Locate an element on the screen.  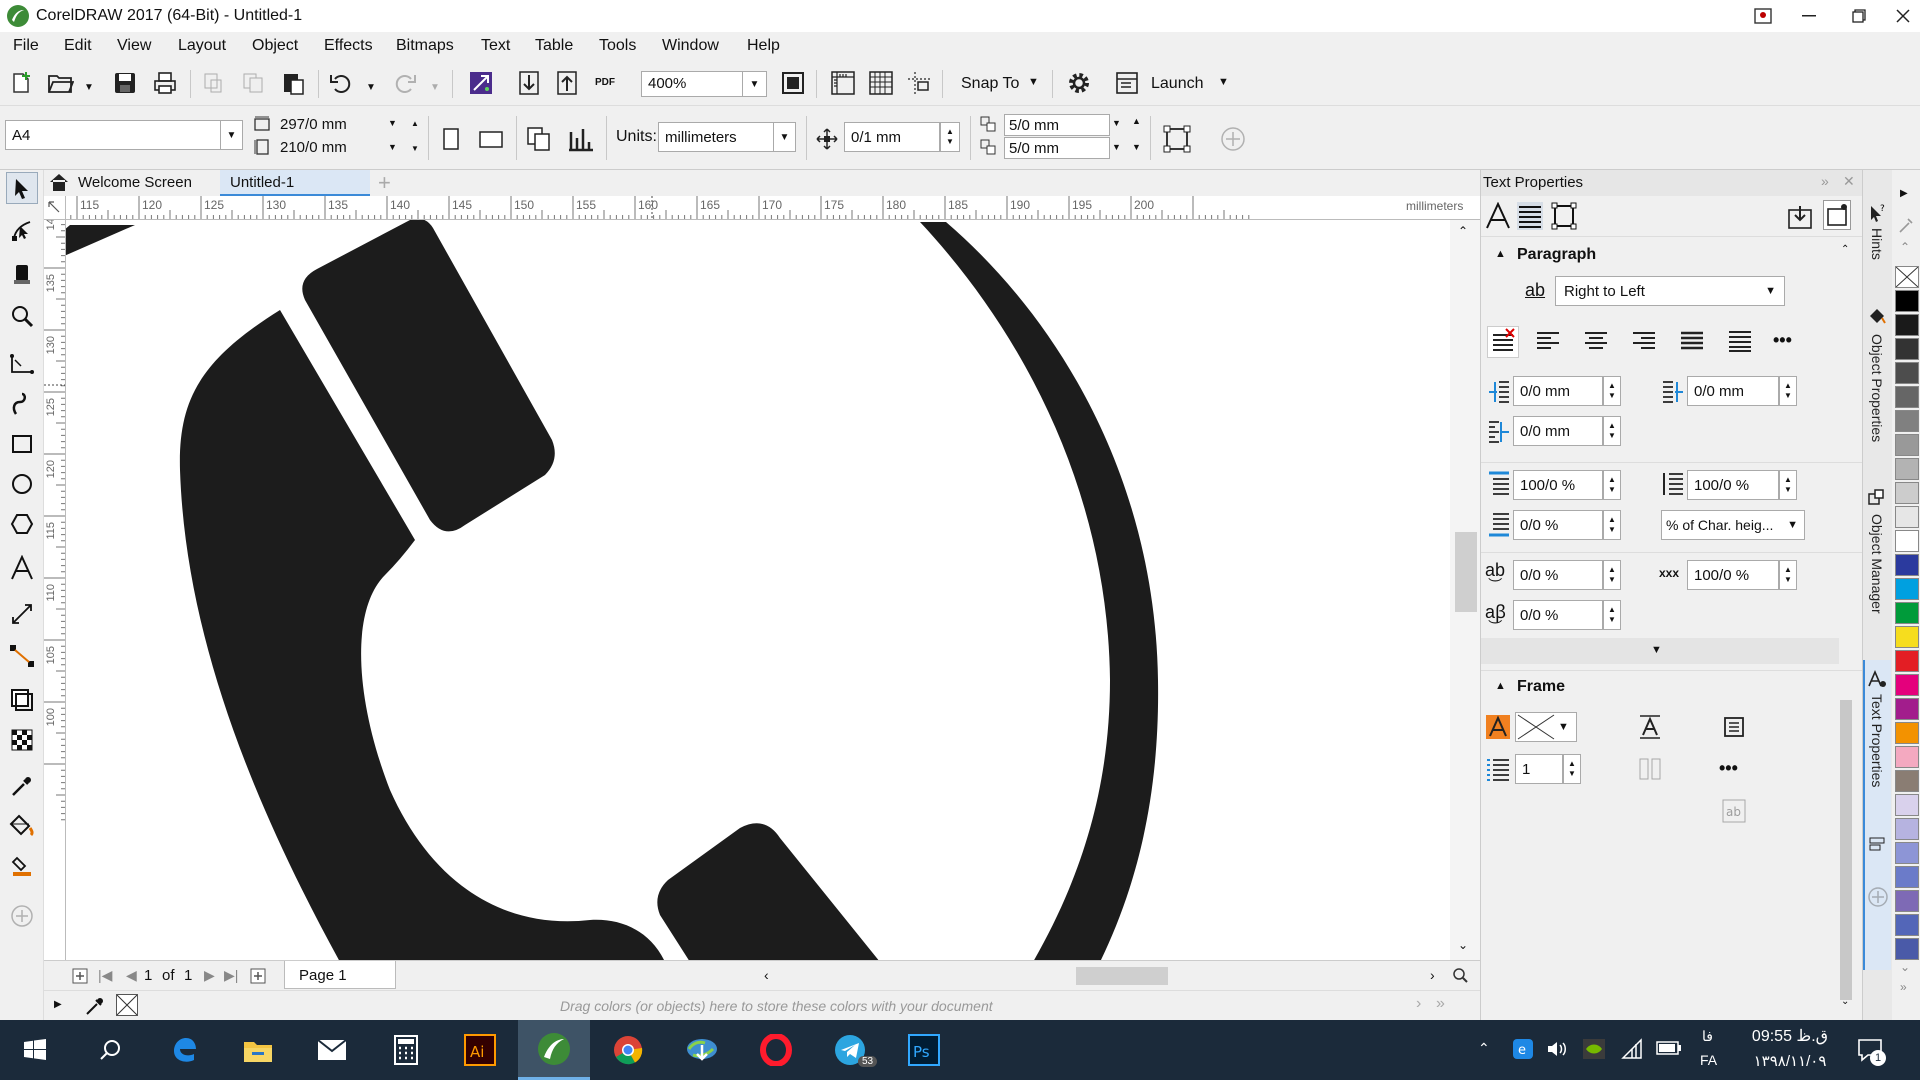
right-indent-field: 0/0 mm is located at coordinates (1733, 391).